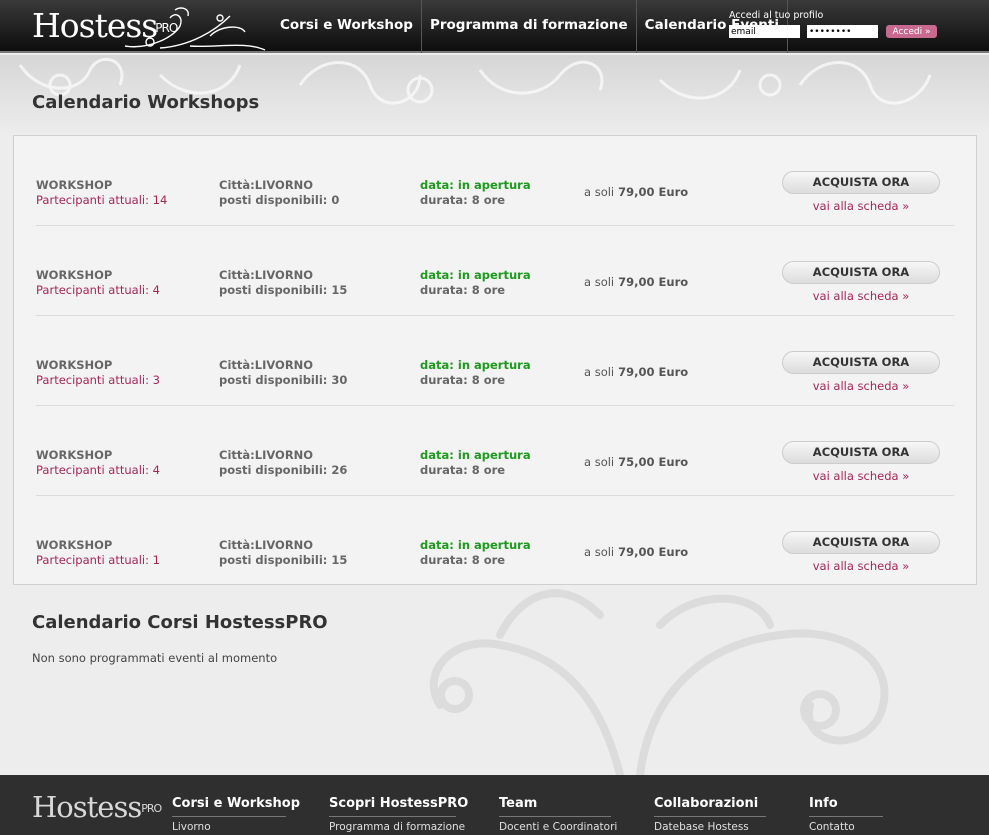 This screenshot has height=835, width=989. I want to click on footer-col-collaborazioni: Collaborazioni Datebase Hostess, so click(710, 814).